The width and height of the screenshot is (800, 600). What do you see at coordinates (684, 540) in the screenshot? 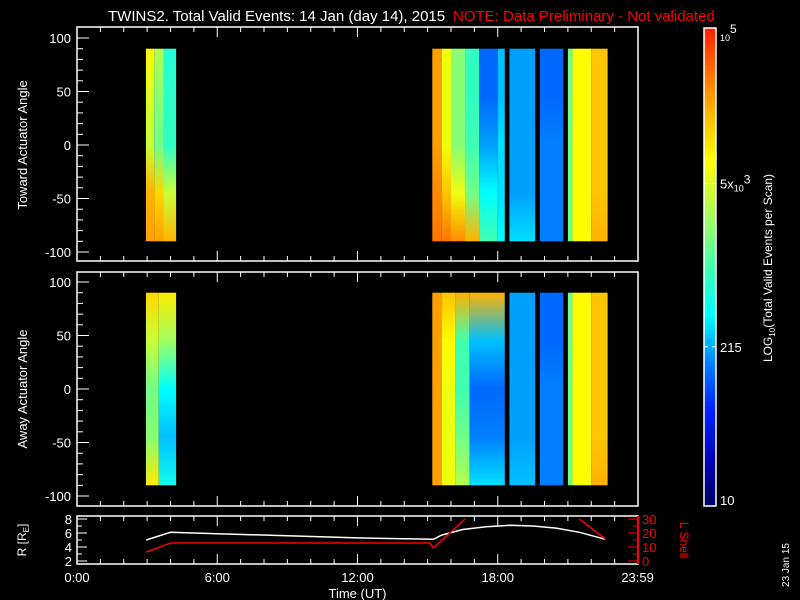
I see `y-axis-label-right: L Shell` at bounding box center [684, 540].